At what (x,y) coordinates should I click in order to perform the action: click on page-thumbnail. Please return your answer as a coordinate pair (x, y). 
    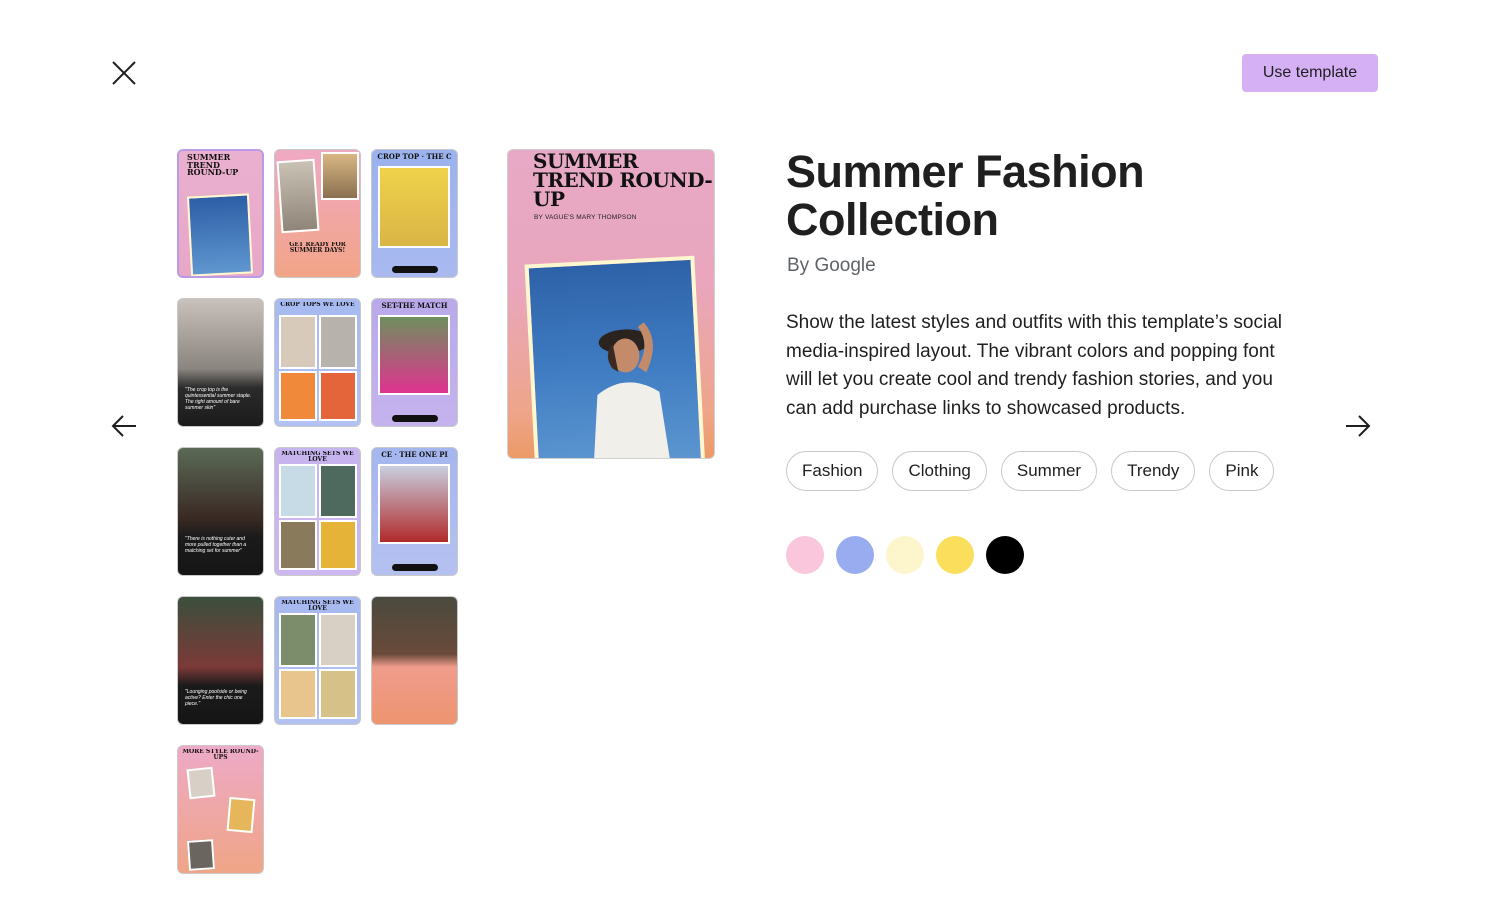
    Looking at the image, I should click on (414, 660).